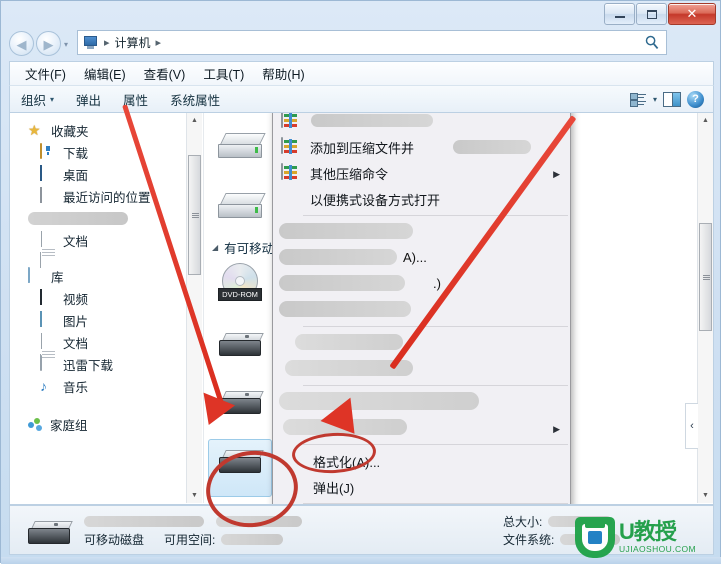 The image size is (721, 564). I want to click on collapse-pane-button: ‹, so click(691, 426).